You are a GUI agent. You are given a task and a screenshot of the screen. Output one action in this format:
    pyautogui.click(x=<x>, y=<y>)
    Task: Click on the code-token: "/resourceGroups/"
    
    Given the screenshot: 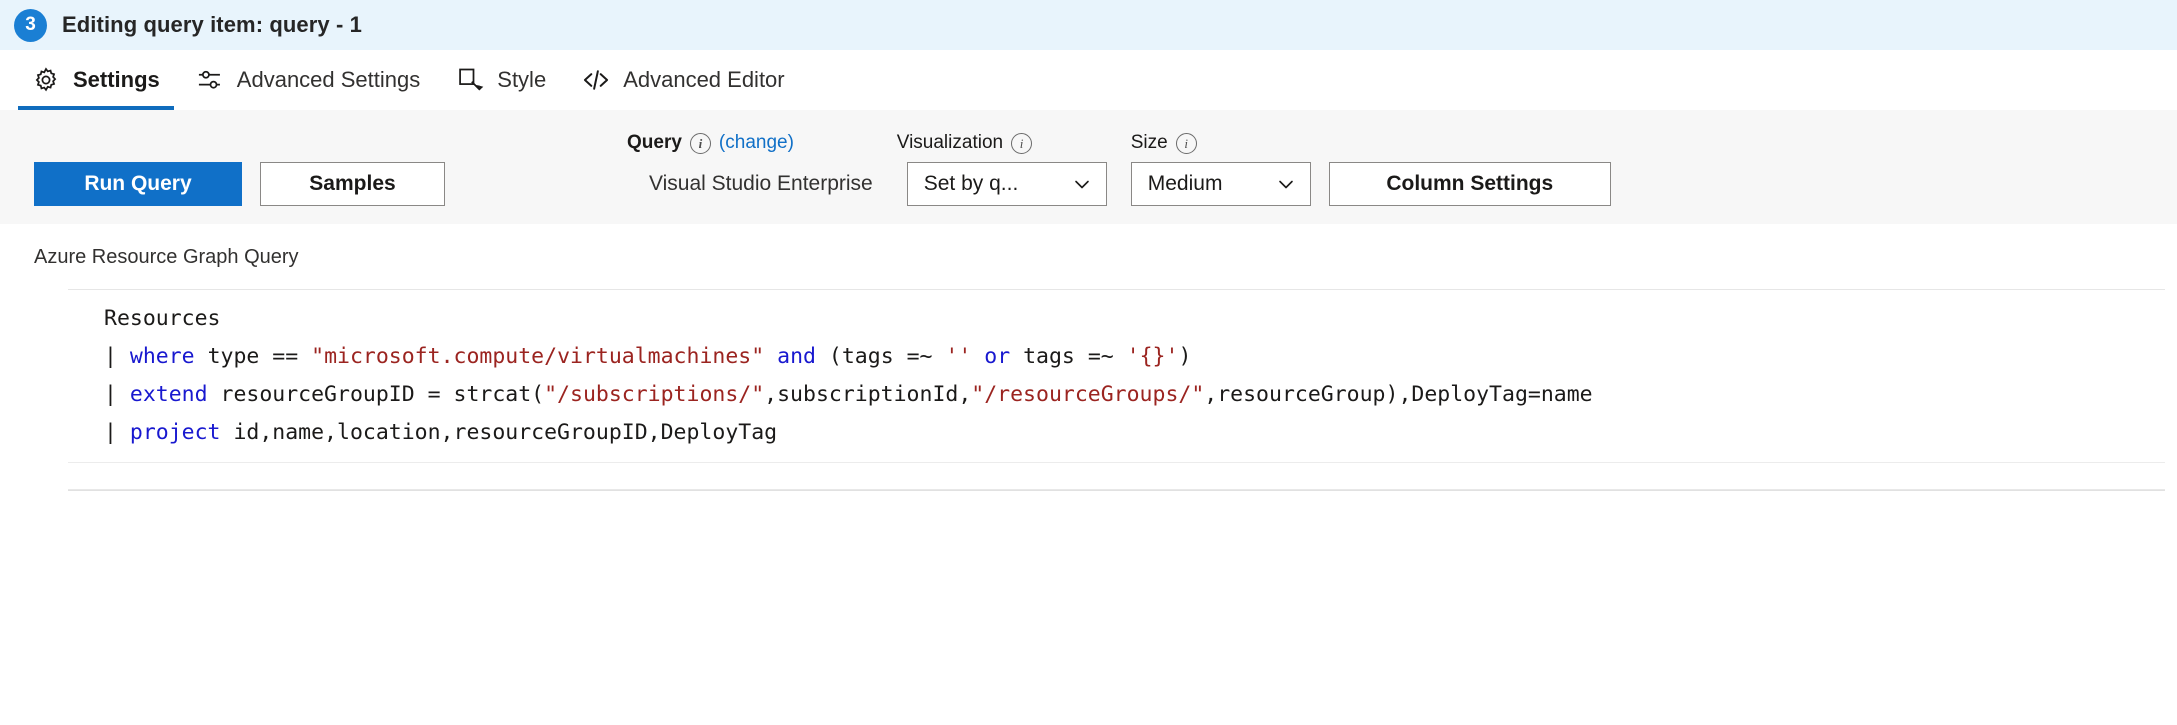 What is the action you would take?
    pyautogui.click(x=1088, y=394)
    